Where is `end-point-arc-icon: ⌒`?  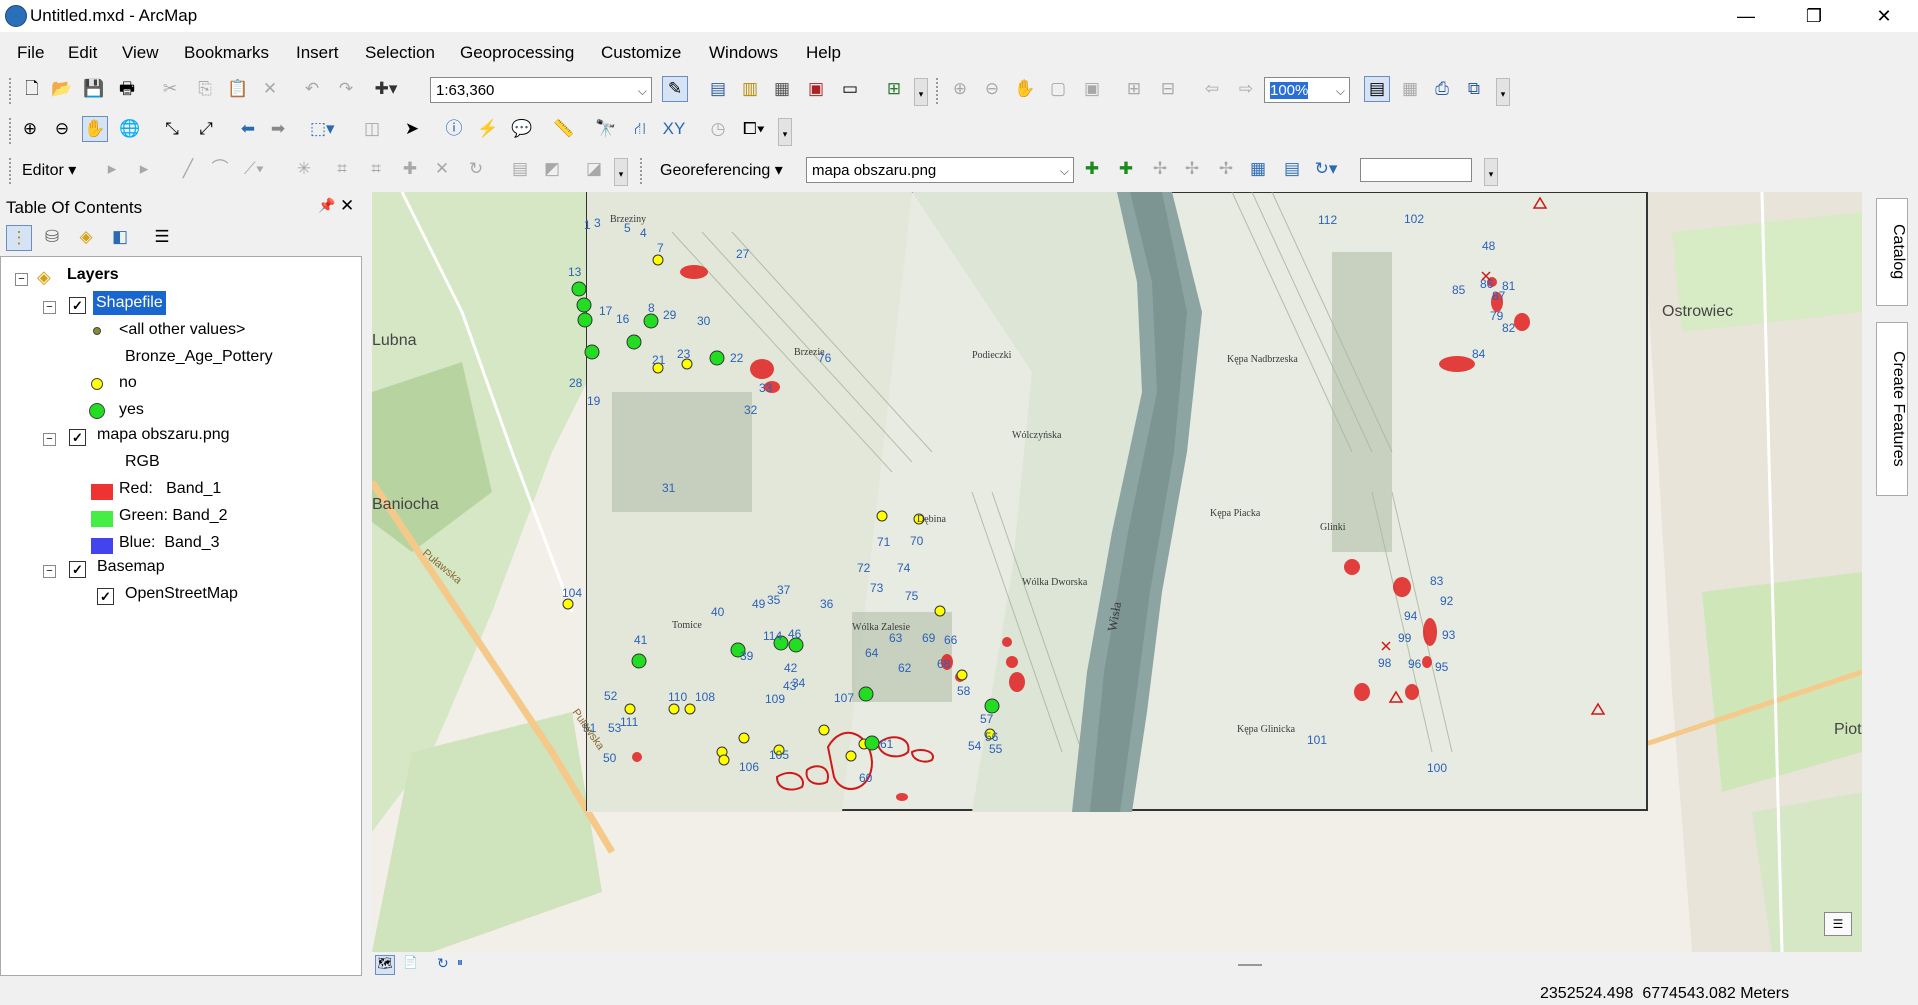 end-point-arc-icon: ⌒ is located at coordinates (220, 169).